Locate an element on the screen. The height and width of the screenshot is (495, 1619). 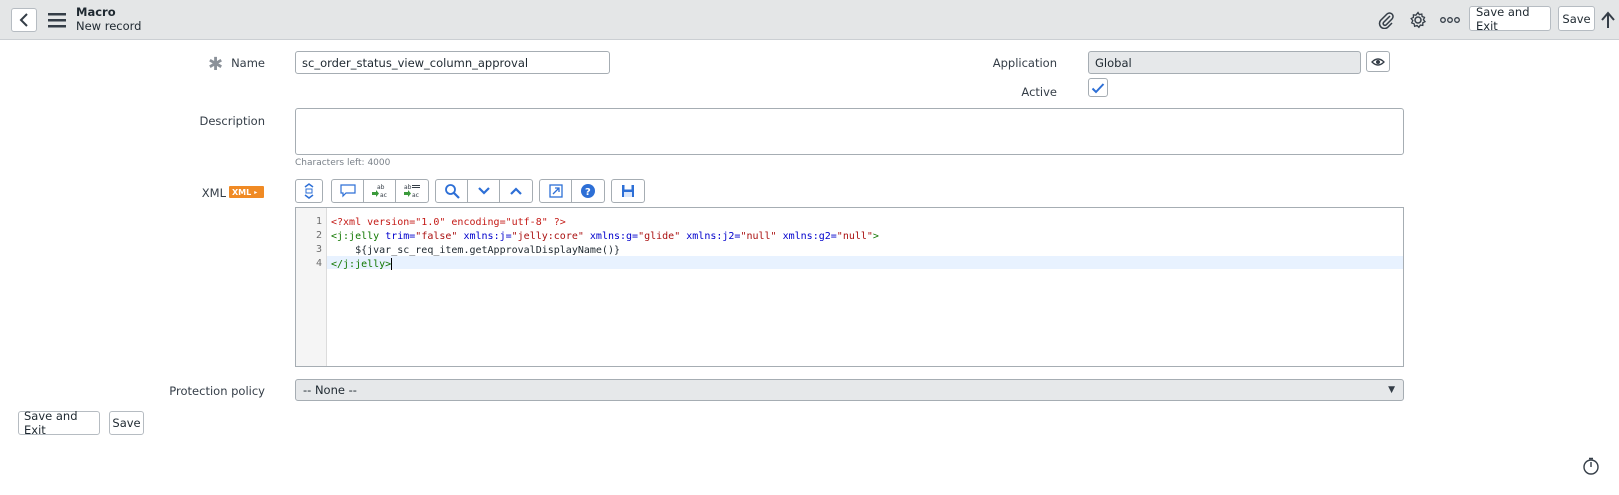
comment-icon is located at coordinates (347, 191).